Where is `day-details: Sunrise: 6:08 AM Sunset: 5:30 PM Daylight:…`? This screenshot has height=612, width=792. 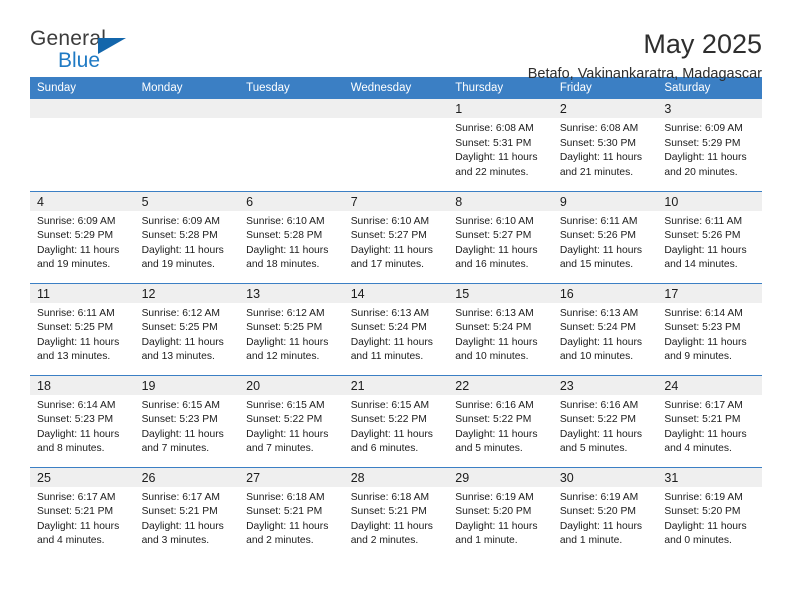 day-details: Sunrise: 6:08 AM Sunset: 5:30 PM Daylight:… is located at coordinates (605, 149).